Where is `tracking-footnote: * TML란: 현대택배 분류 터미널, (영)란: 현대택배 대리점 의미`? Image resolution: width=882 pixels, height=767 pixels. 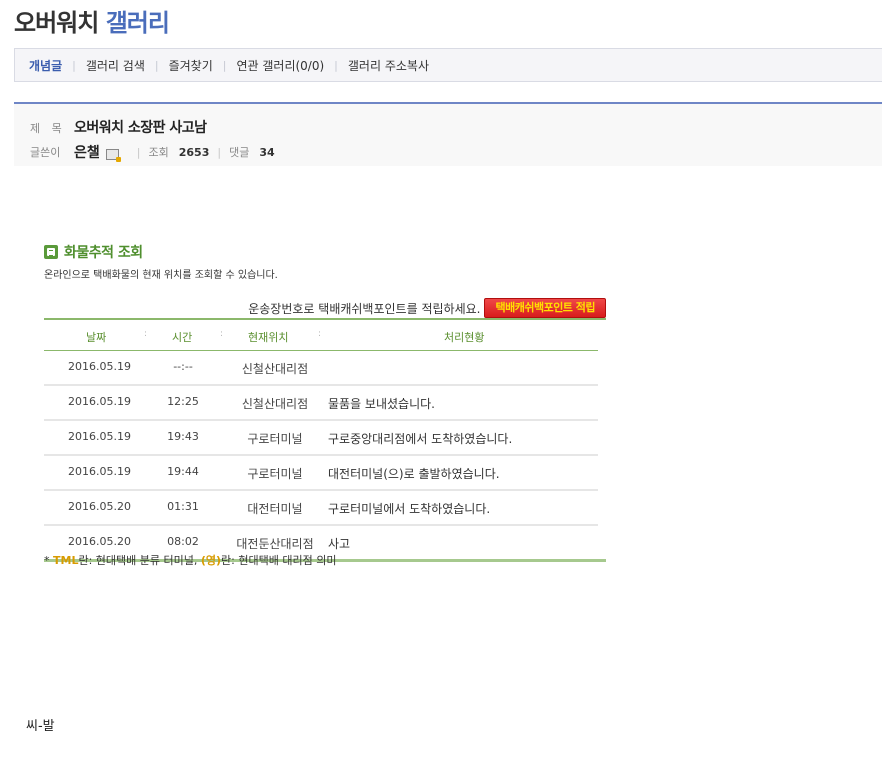
tracking-footnote: * TML란: 현대택배 분류 터미널, (영)란: 현대택배 대리점 의미 is located at coordinates (190, 560).